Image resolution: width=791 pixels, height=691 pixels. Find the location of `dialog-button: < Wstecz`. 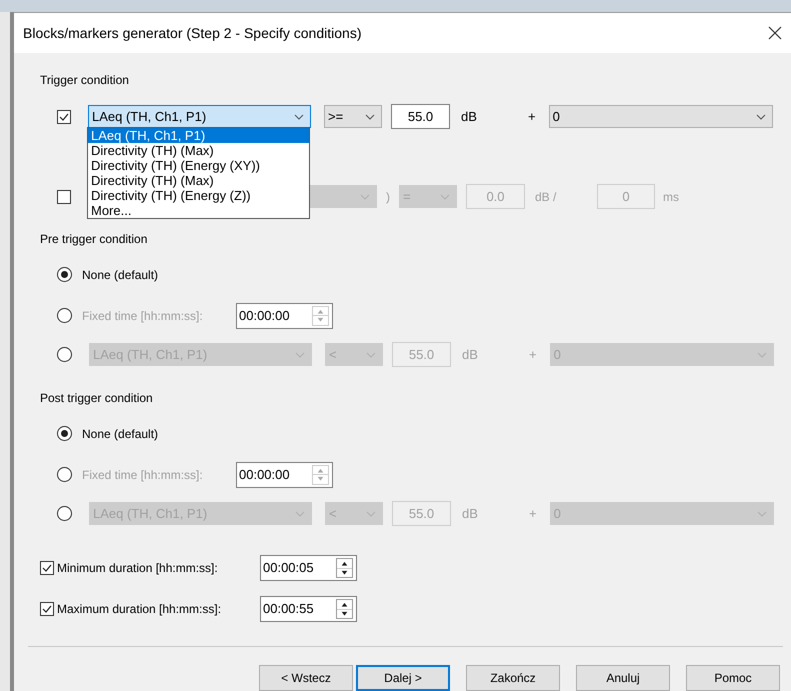

dialog-button: < Wstecz is located at coordinates (306, 678).